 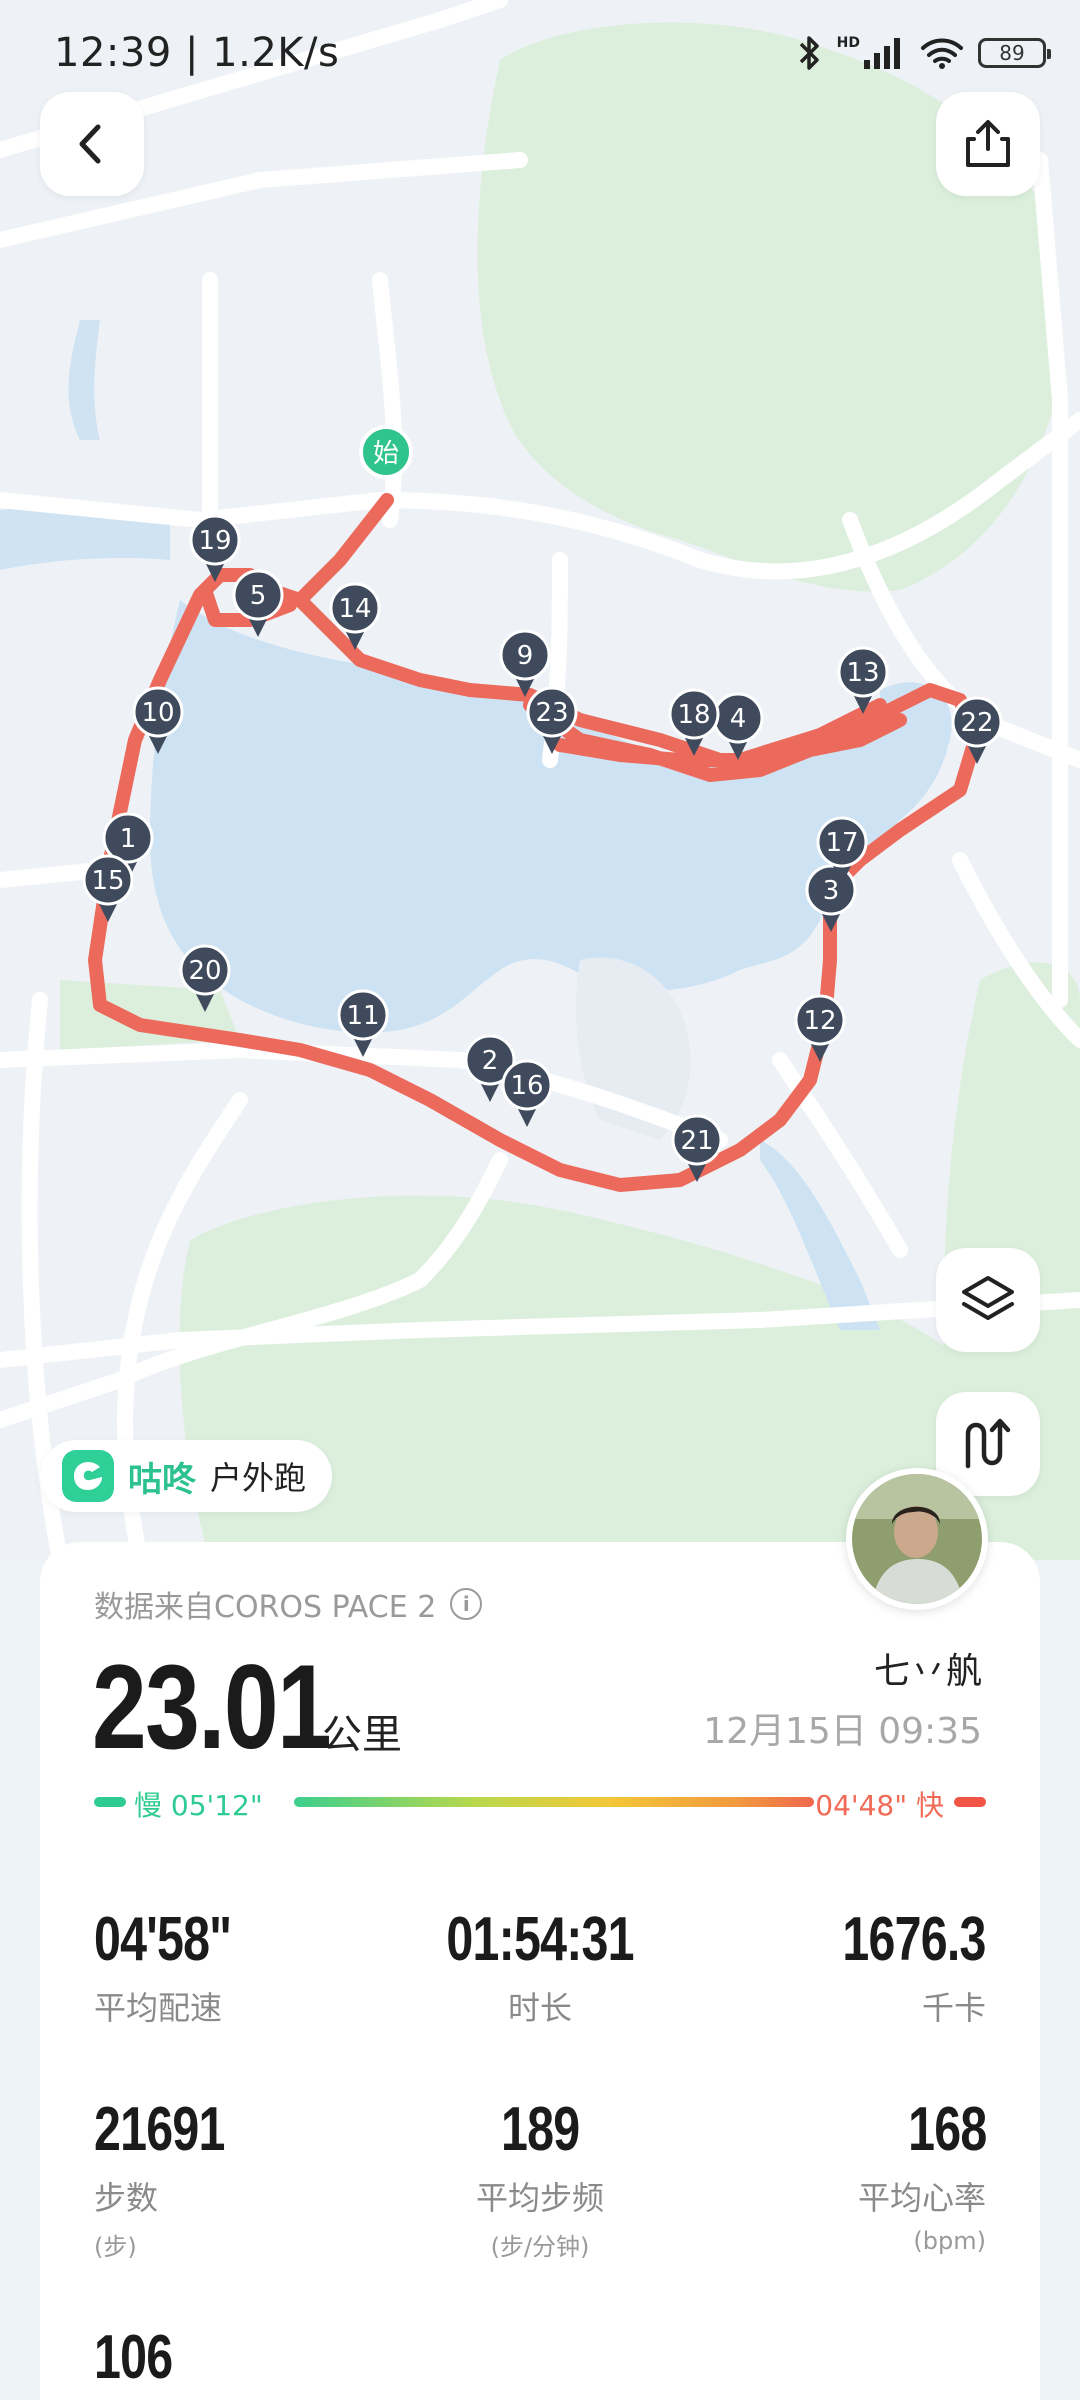 What do you see at coordinates (540, 55) in the screenshot?
I see `status-bar: 12:39 | 1.2K/s HD 89` at bounding box center [540, 55].